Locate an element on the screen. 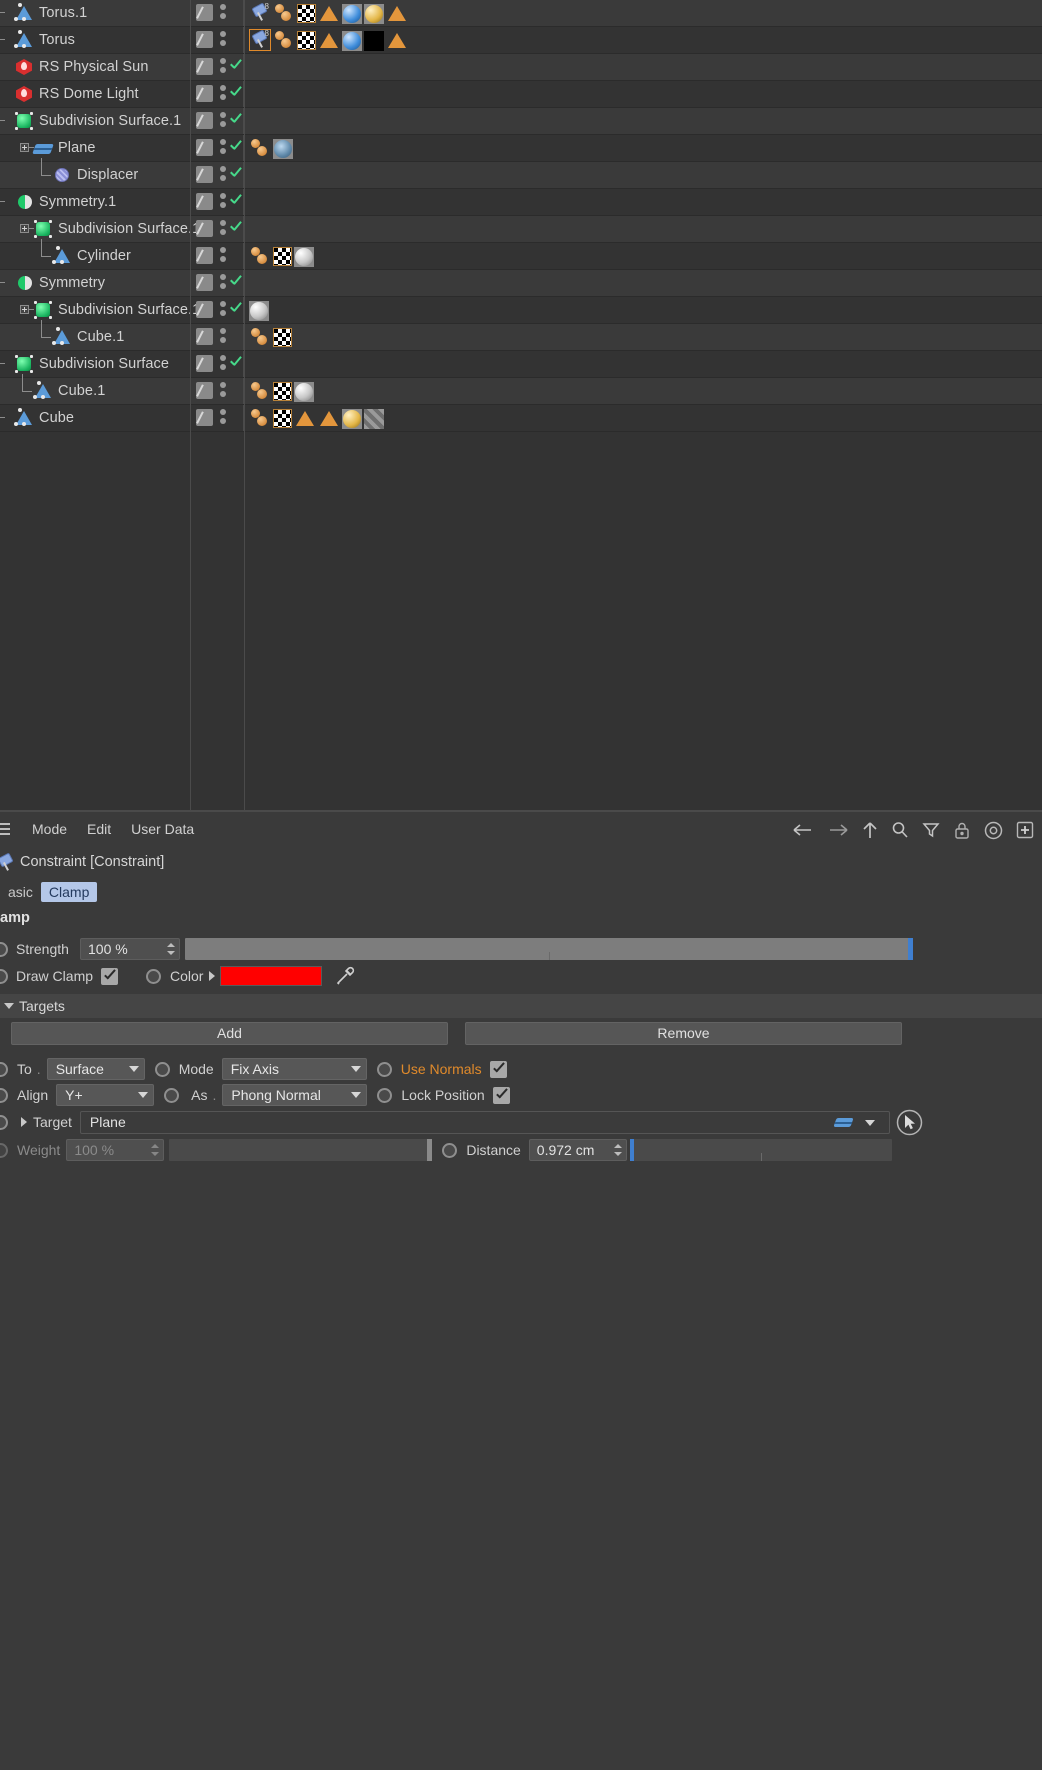  draw-clamp-checkbox is located at coordinates (110, 976).